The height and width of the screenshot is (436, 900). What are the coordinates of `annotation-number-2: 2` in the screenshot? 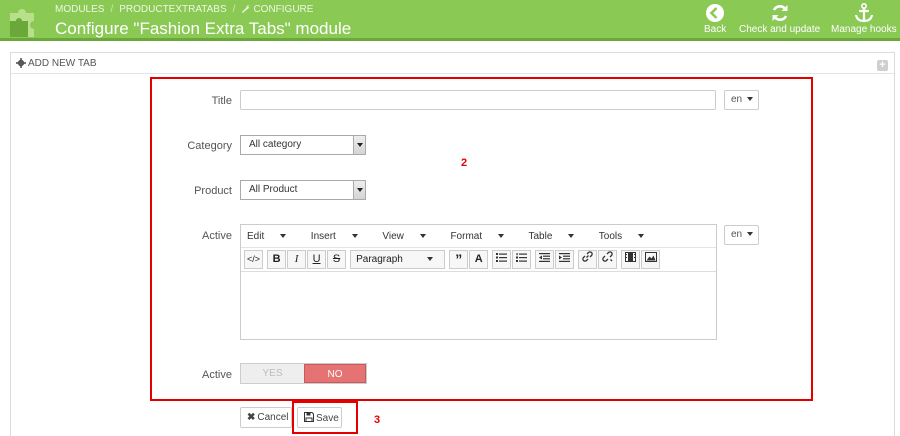 It's located at (464, 163).